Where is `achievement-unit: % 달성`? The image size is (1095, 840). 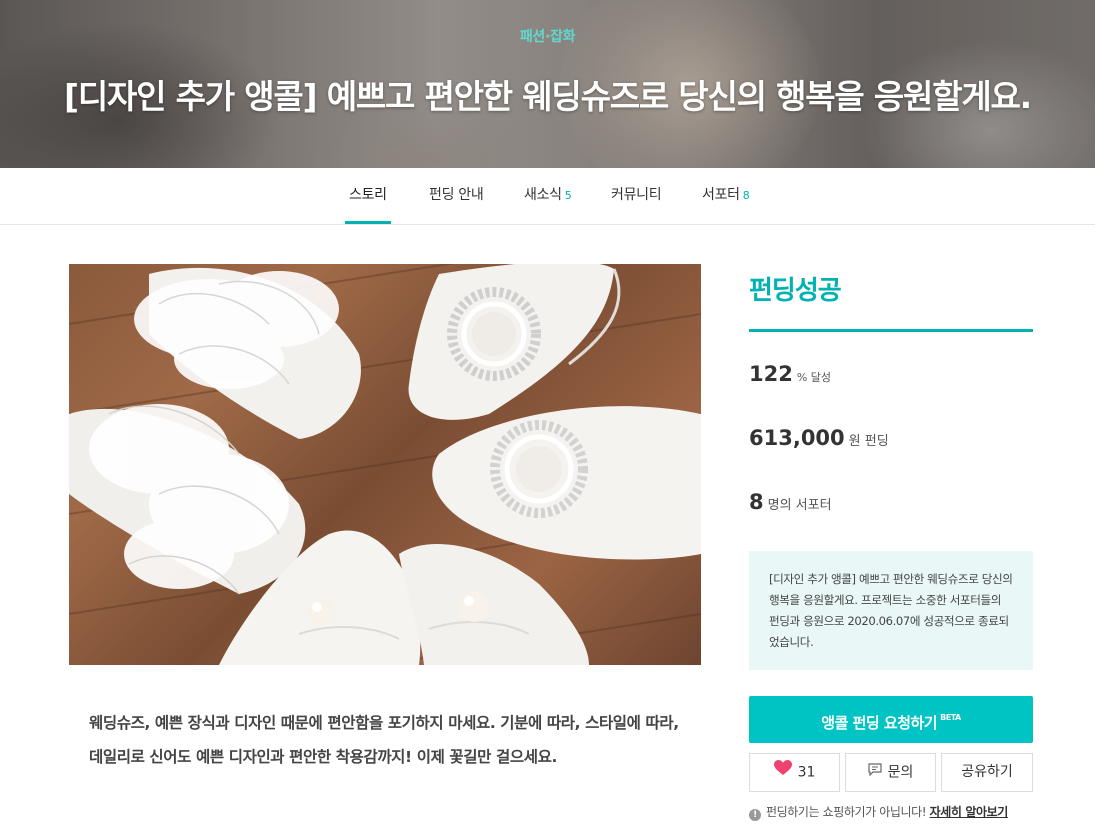 achievement-unit: % 달성 is located at coordinates (814, 377).